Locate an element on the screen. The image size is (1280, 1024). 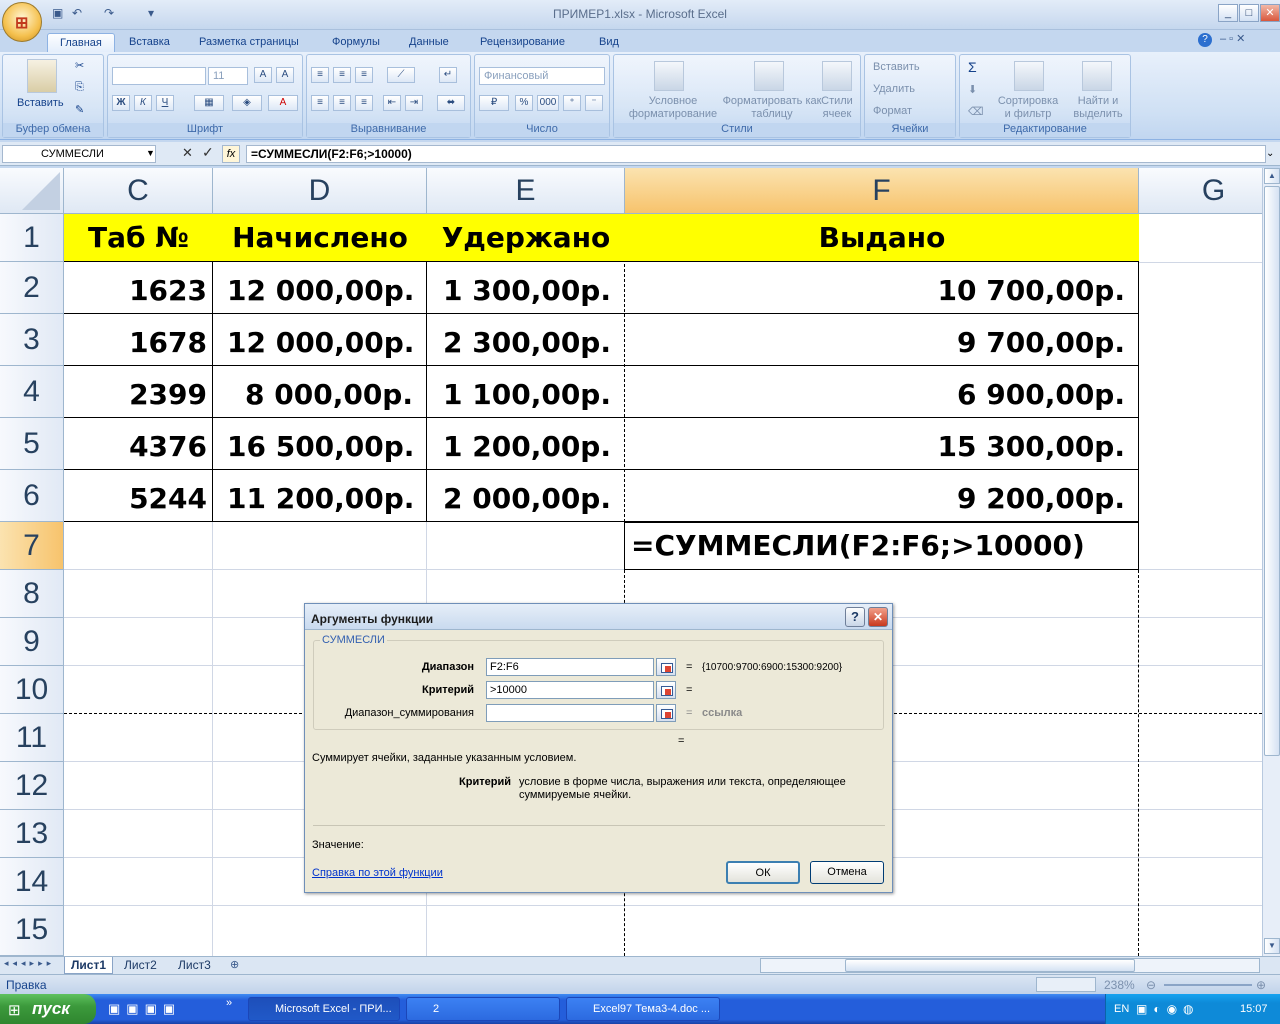
column-header-c: C is located at coordinates (138, 191).